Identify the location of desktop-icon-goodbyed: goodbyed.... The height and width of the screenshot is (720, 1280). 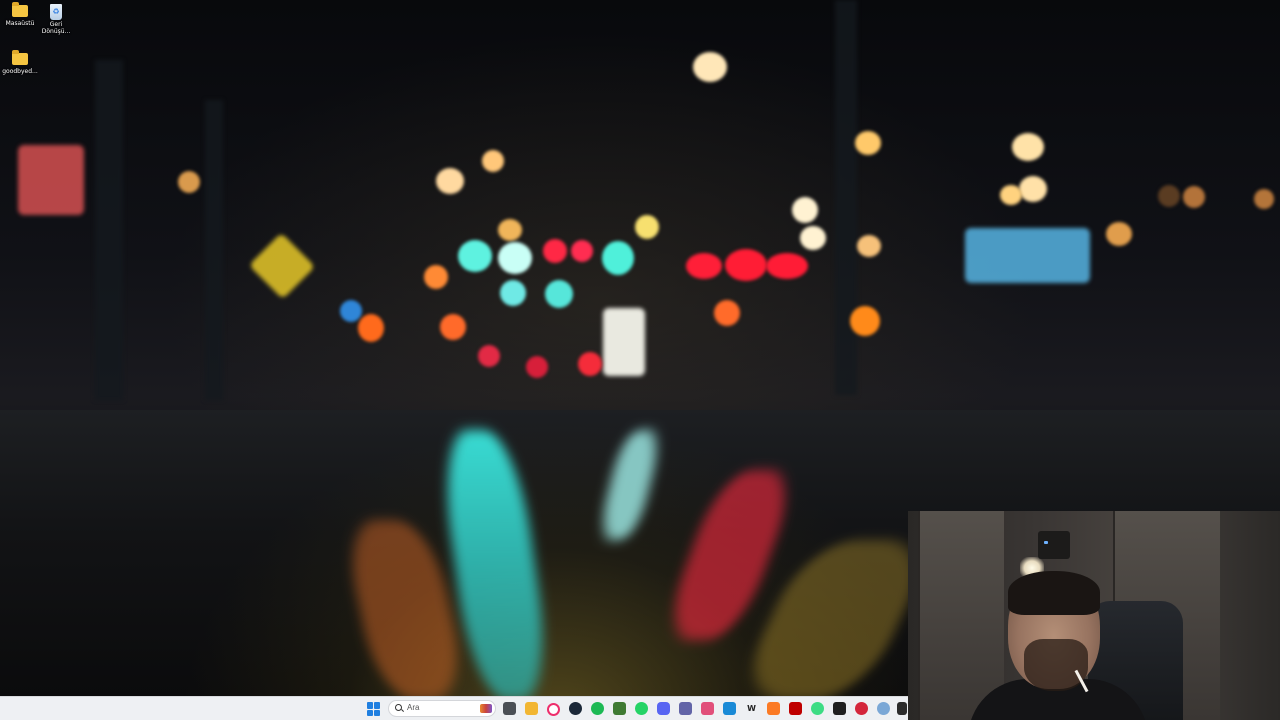
(20, 62).